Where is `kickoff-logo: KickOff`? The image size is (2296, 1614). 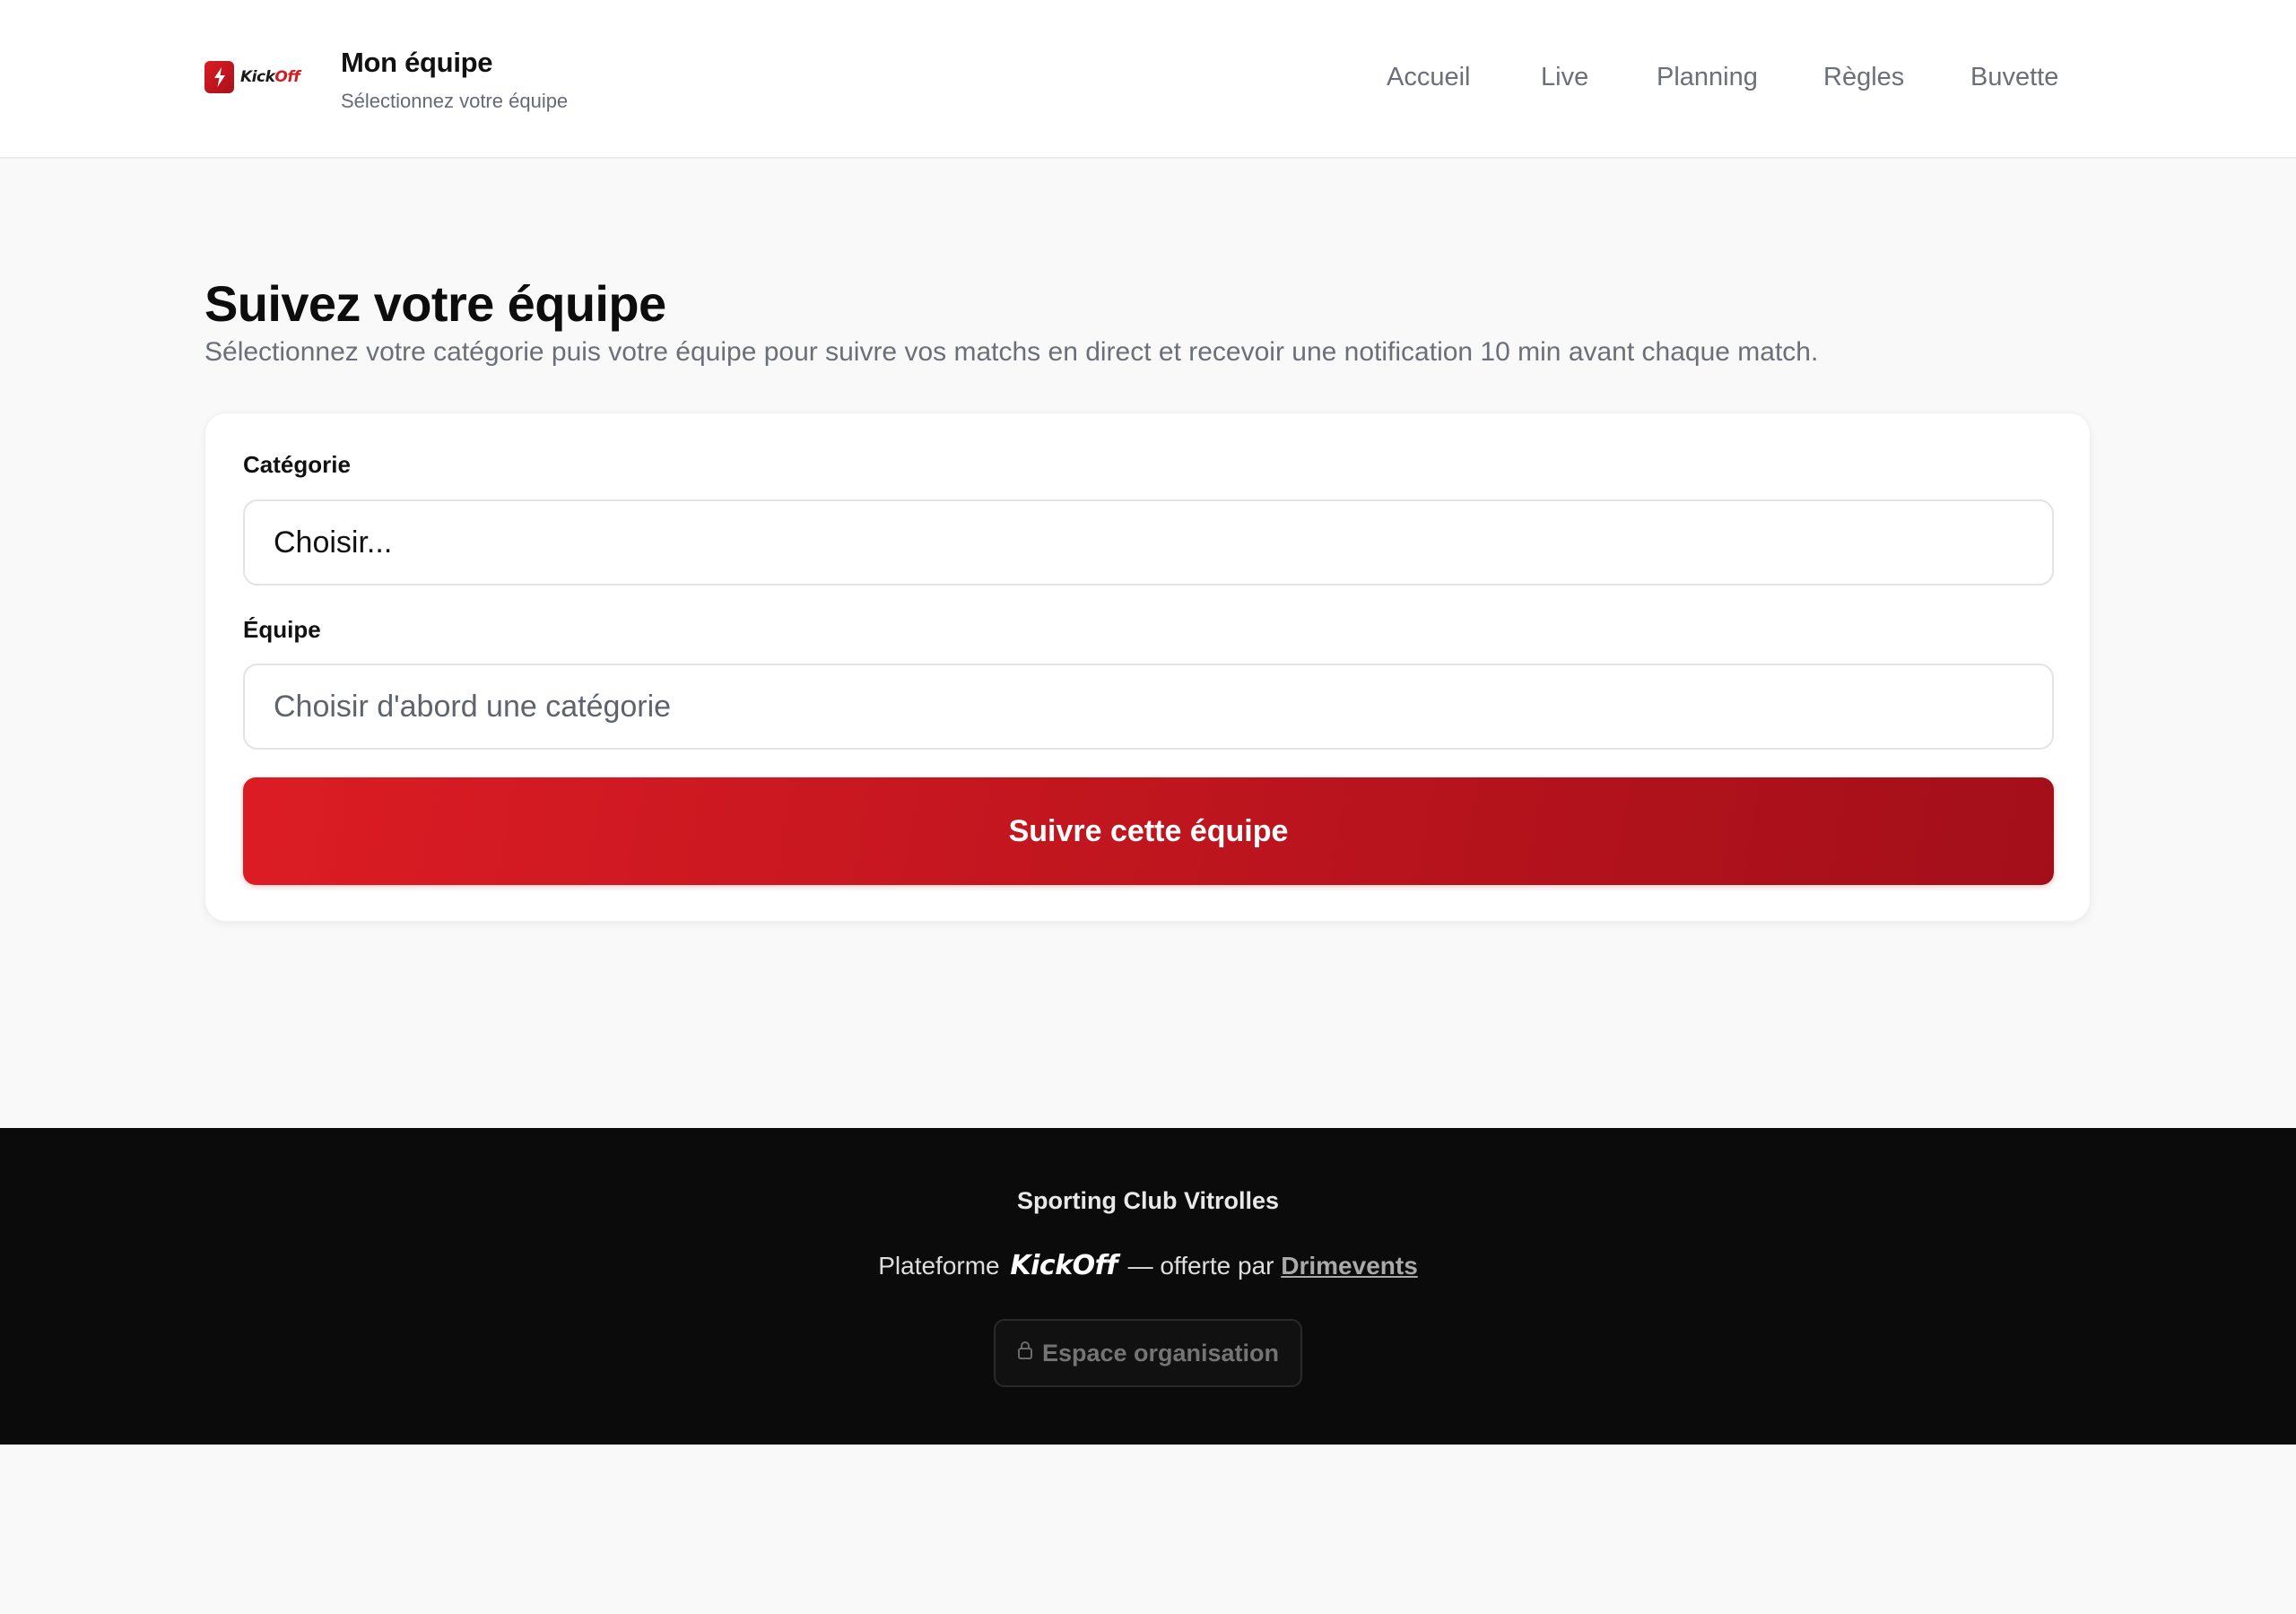 kickoff-logo: KickOff is located at coordinates (252, 77).